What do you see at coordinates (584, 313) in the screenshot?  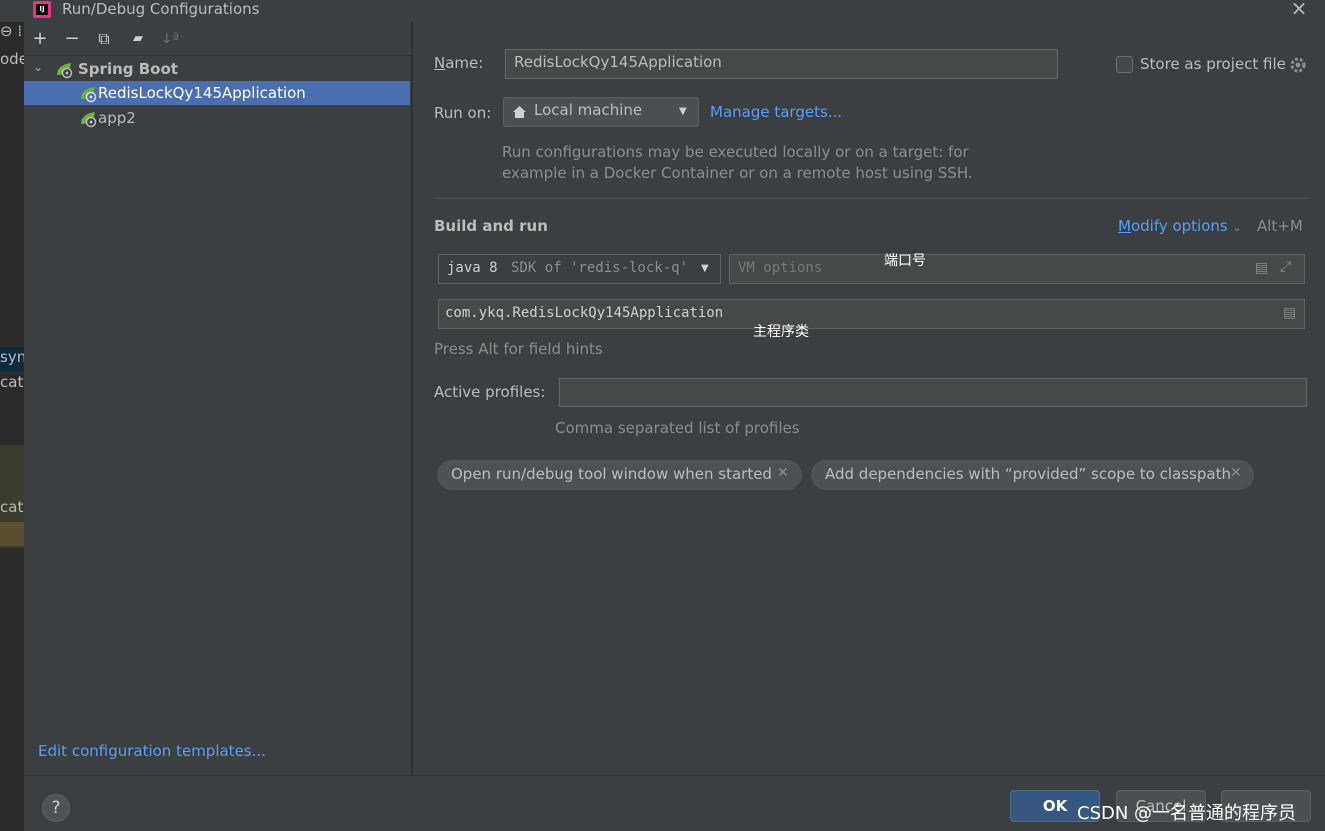 I see `main-class-value: com.ykq.RedisLockQy145Application` at bounding box center [584, 313].